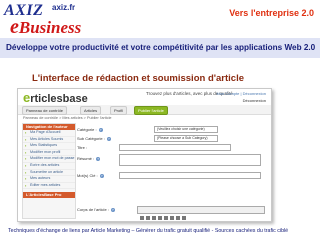  Describe the element at coordinates (186, 129) in the screenshot. I see `category-select: (Veuillez choisir une catégorie)` at that location.